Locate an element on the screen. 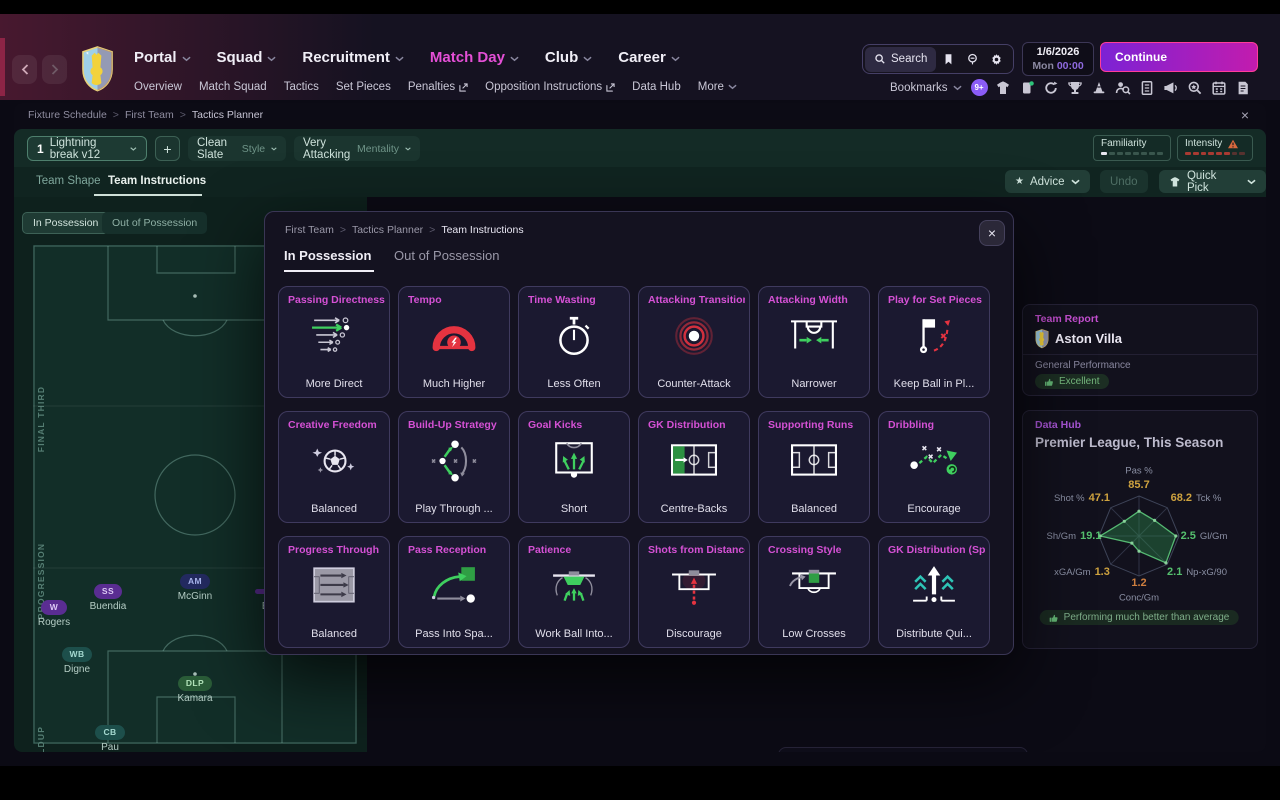  instruction-card-progress-through: Progress Through Balanced is located at coordinates (334, 592).